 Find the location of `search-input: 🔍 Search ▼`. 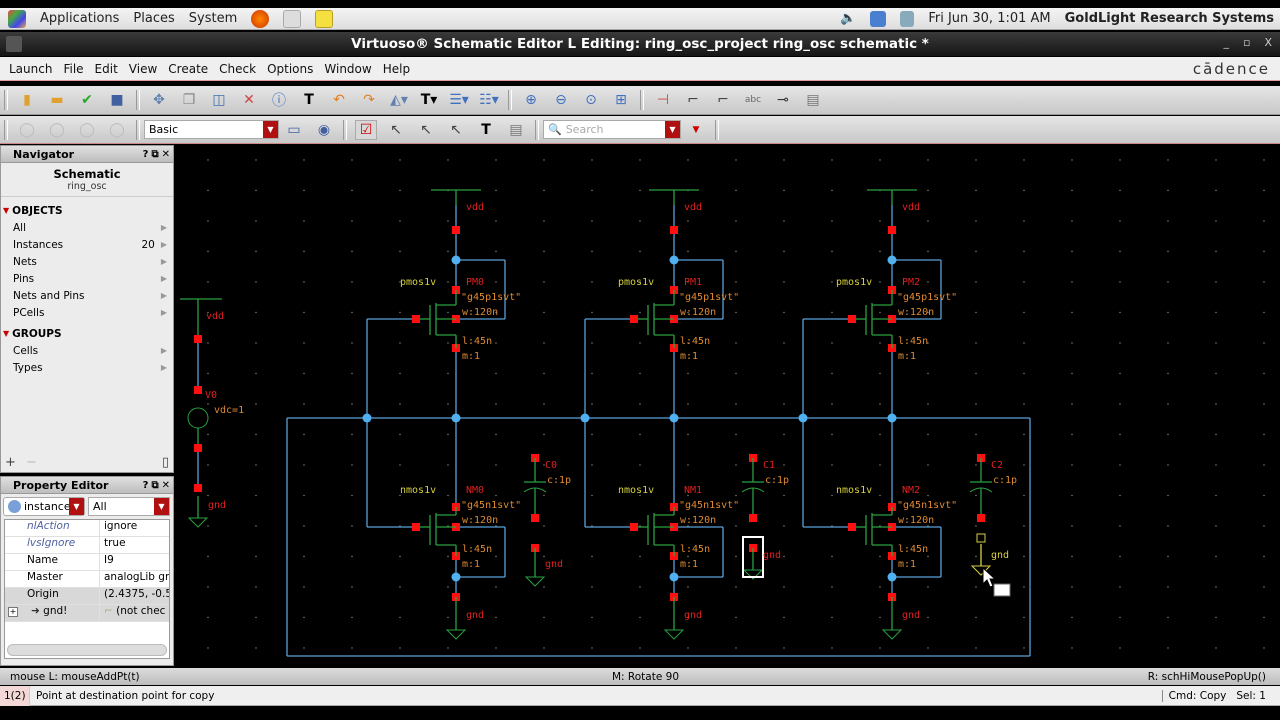

search-input: 🔍 Search ▼ is located at coordinates (612, 129).